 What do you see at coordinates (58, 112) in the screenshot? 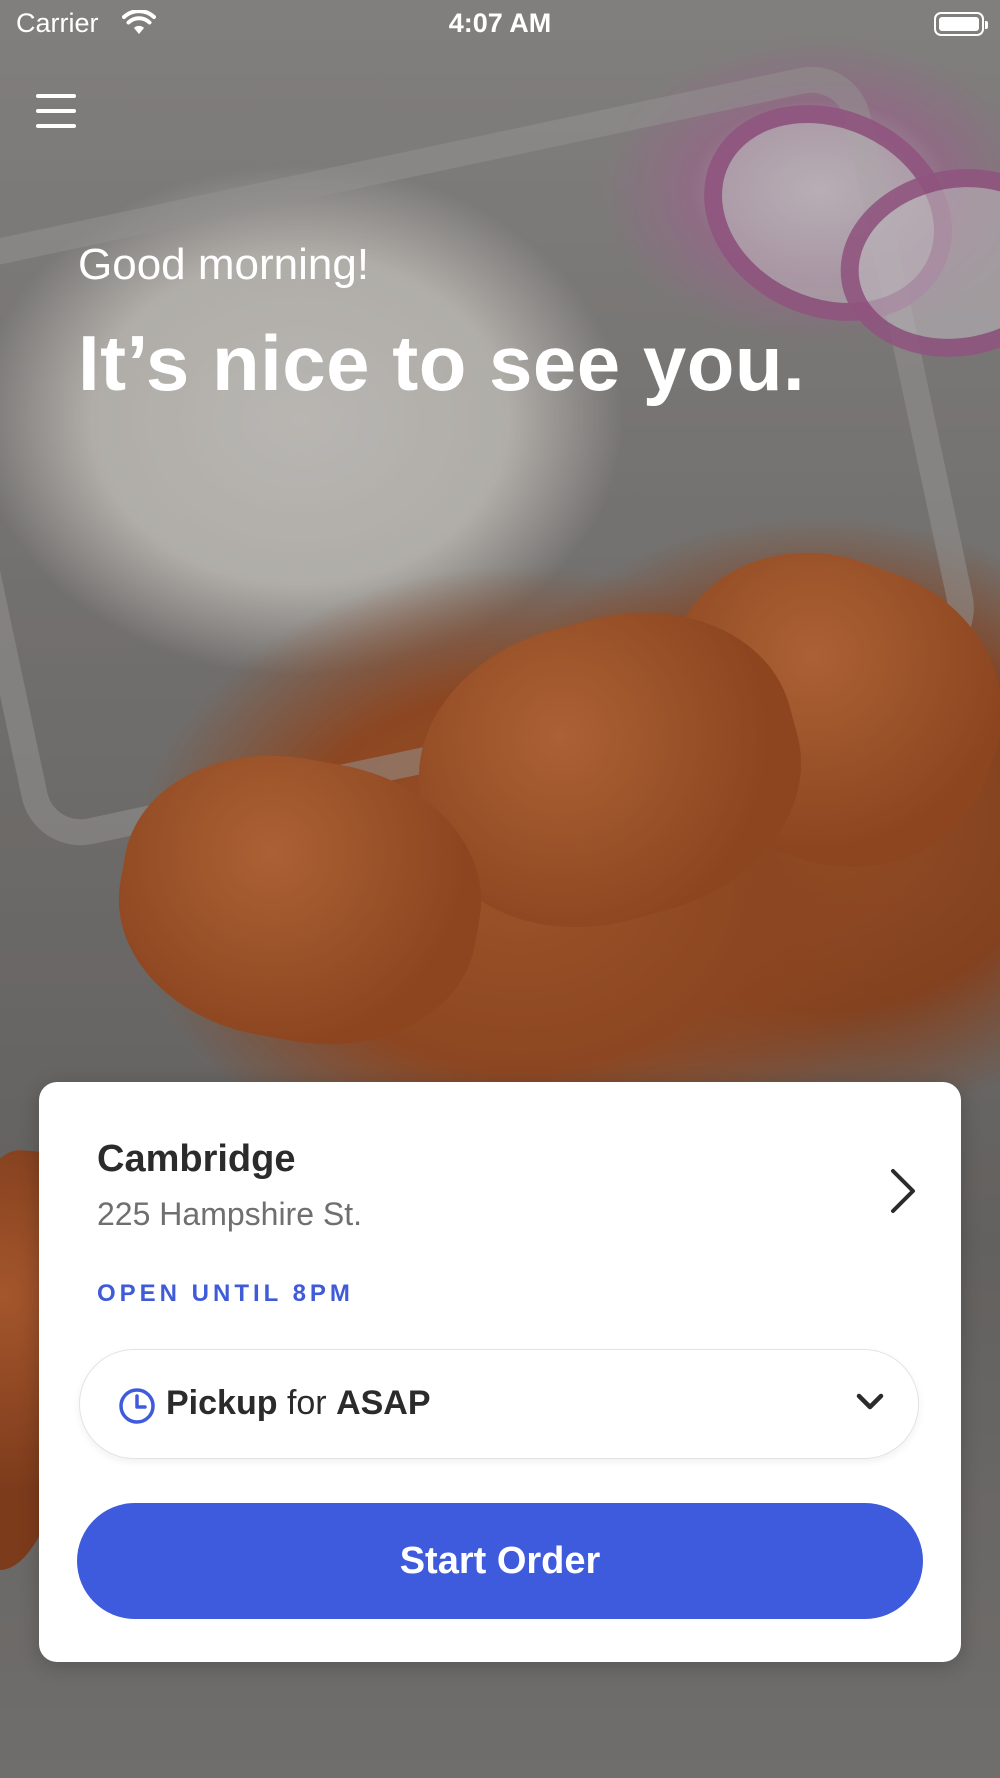
I see `hamburger-menu-icon` at bounding box center [58, 112].